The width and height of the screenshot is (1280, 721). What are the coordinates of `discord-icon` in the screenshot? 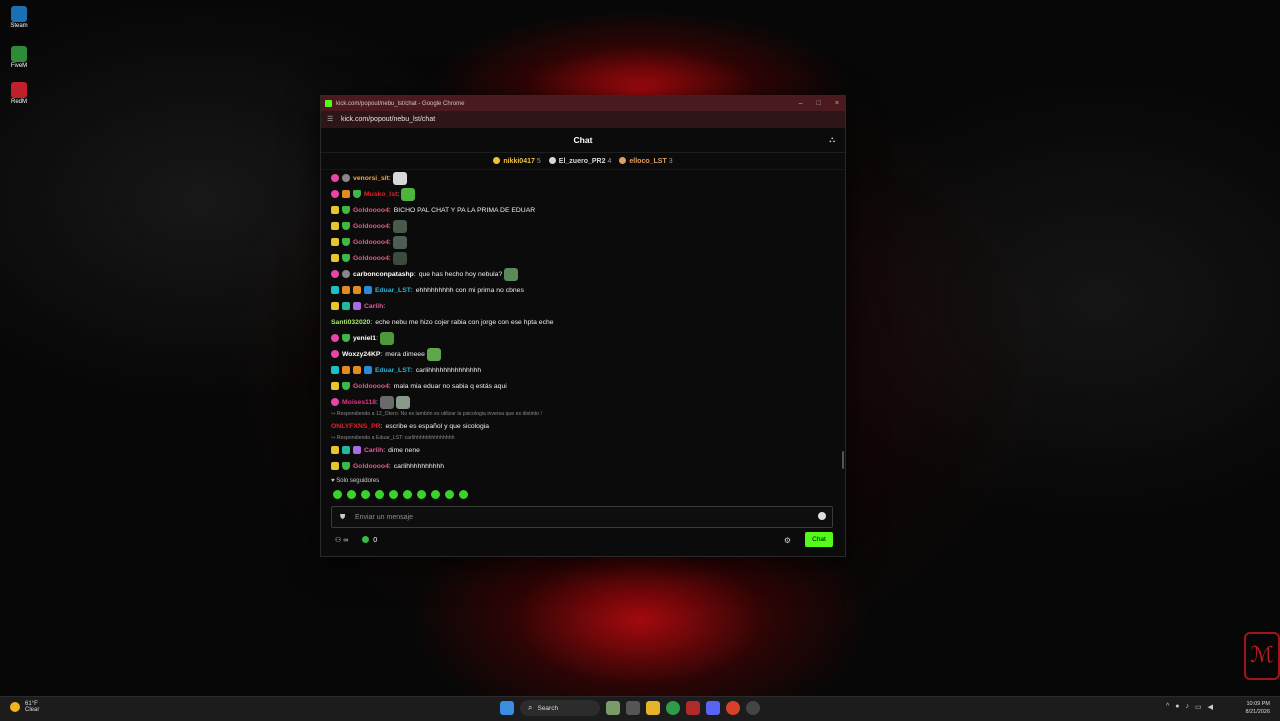 It's located at (713, 708).